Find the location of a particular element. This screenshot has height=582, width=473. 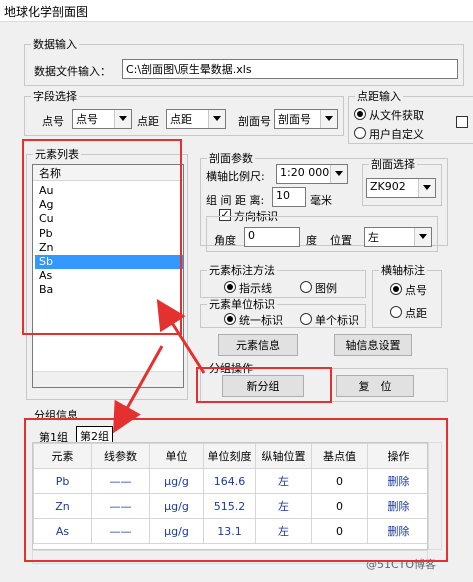

arrow-to-group-tab is located at coordinates (138, 389).